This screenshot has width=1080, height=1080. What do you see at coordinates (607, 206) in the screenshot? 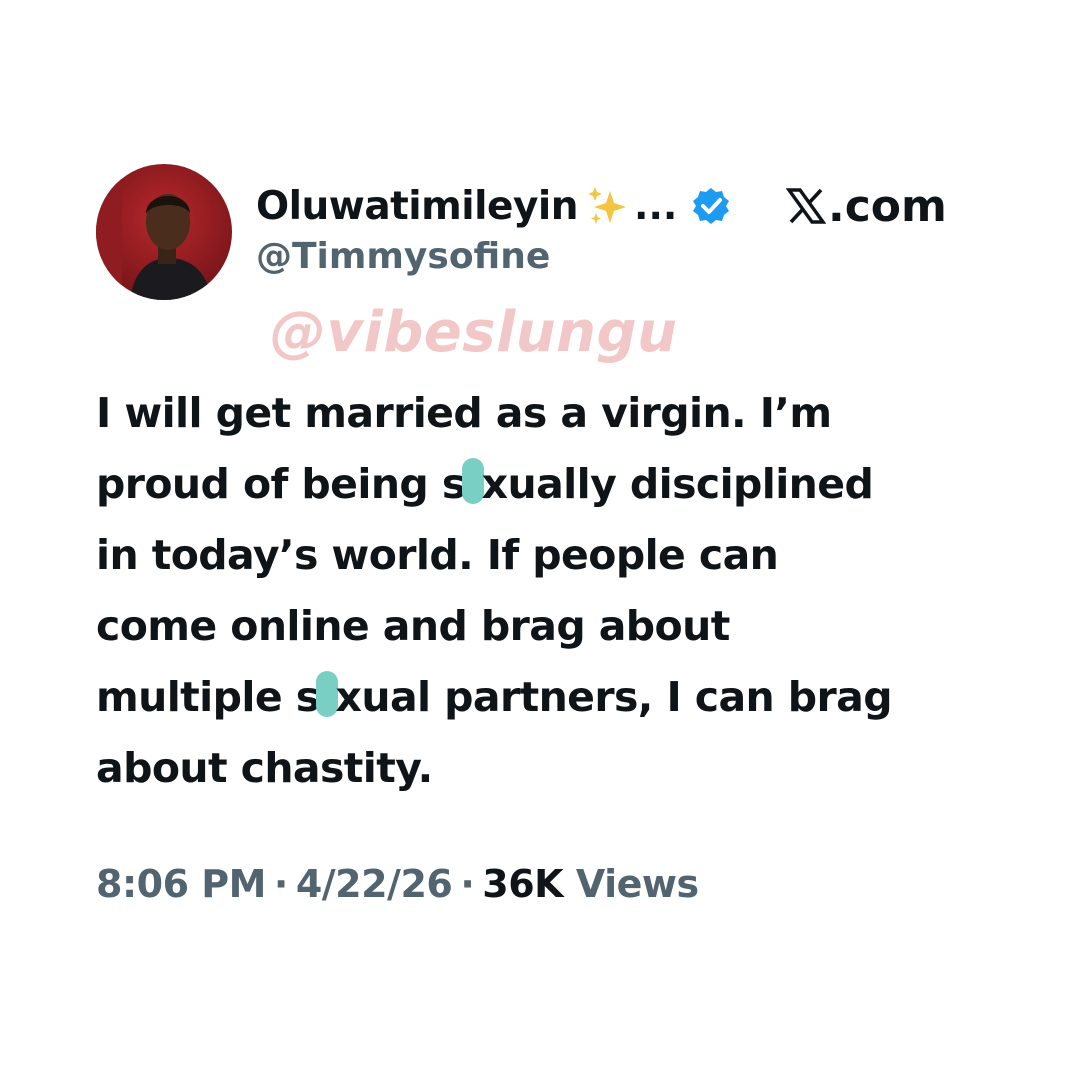
I see `sparkles-icon` at bounding box center [607, 206].